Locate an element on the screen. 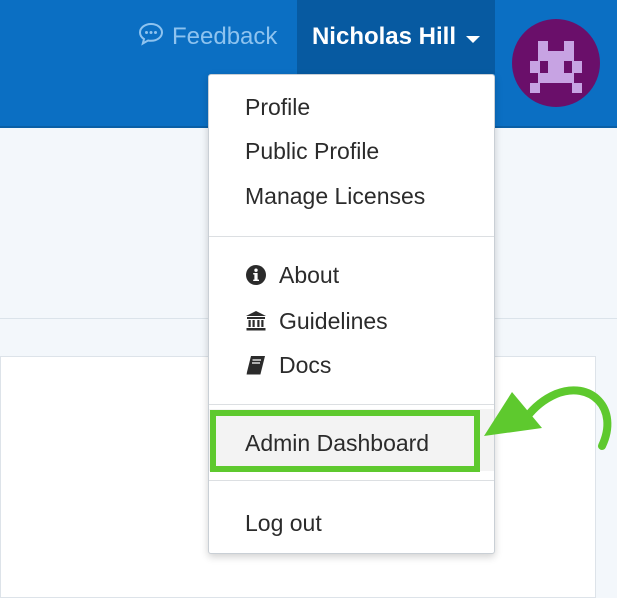 This screenshot has height=598, width=617. caret-down-icon is located at coordinates (473, 39).